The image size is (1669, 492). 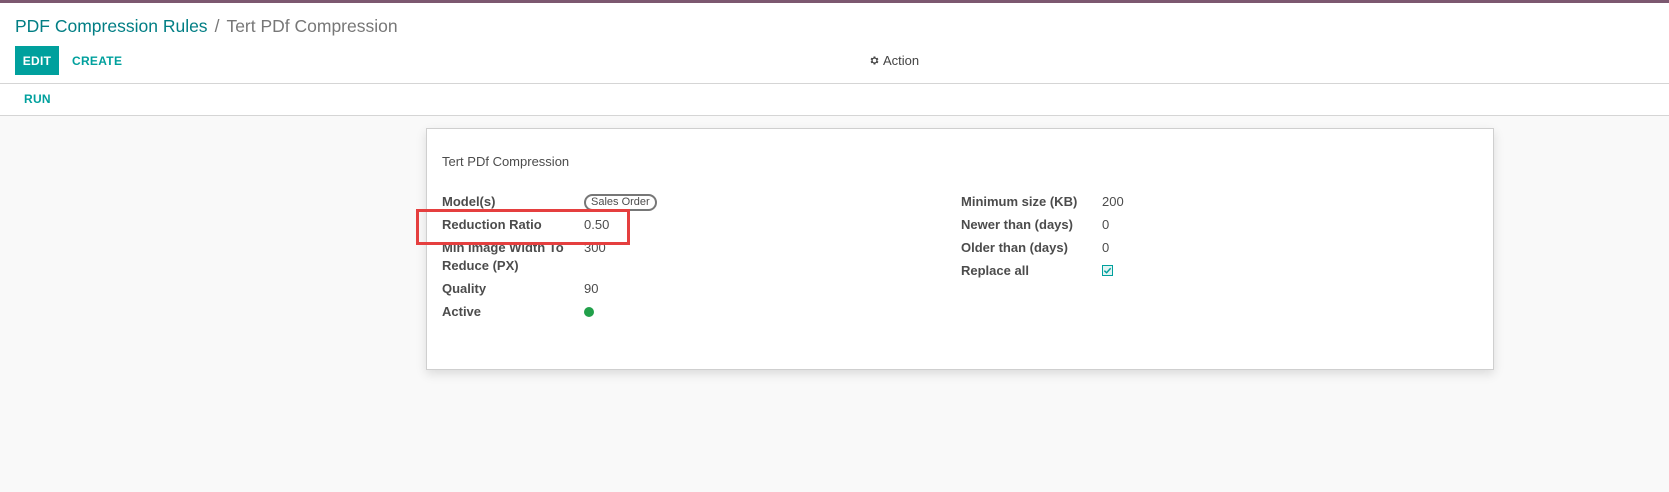 I want to click on older-than-label: Older than (days), so click(x=1014, y=247).